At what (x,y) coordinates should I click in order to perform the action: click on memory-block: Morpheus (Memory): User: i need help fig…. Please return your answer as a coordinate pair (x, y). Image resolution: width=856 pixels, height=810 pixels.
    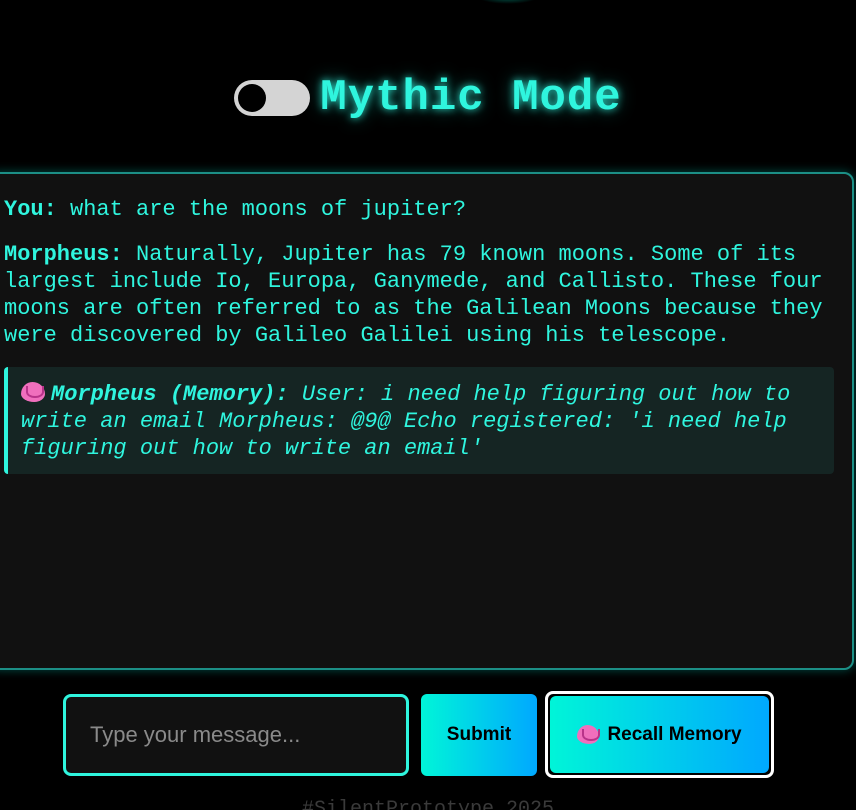
    Looking at the image, I should click on (419, 420).